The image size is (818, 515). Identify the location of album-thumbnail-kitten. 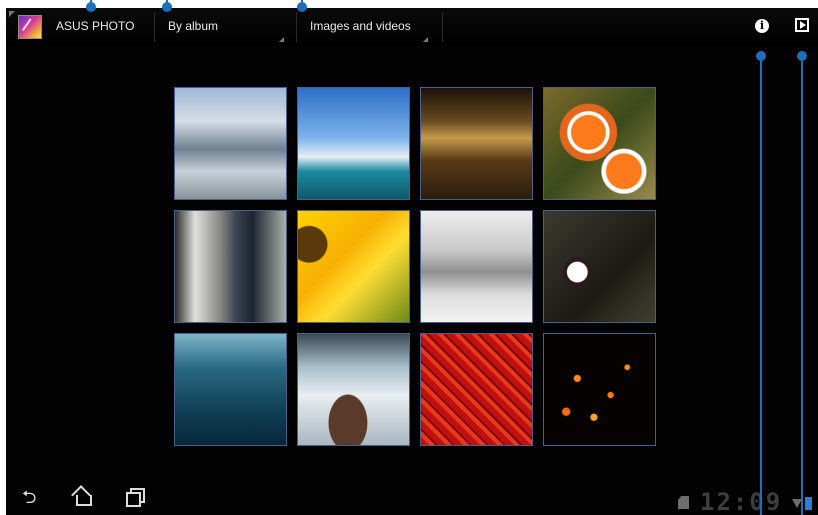
(476, 266).